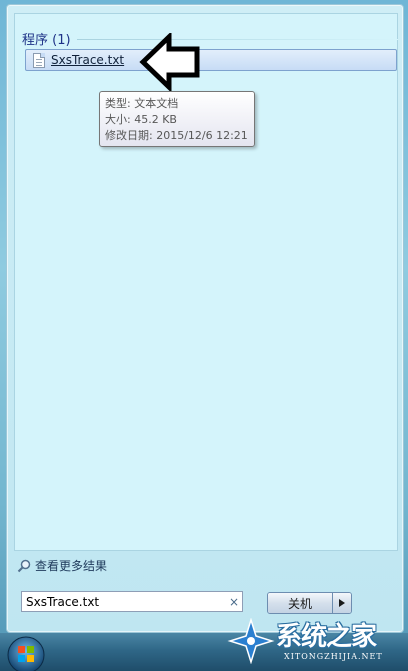 This screenshot has width=408, height=671. I want to click on search-input, so click(124, 601).